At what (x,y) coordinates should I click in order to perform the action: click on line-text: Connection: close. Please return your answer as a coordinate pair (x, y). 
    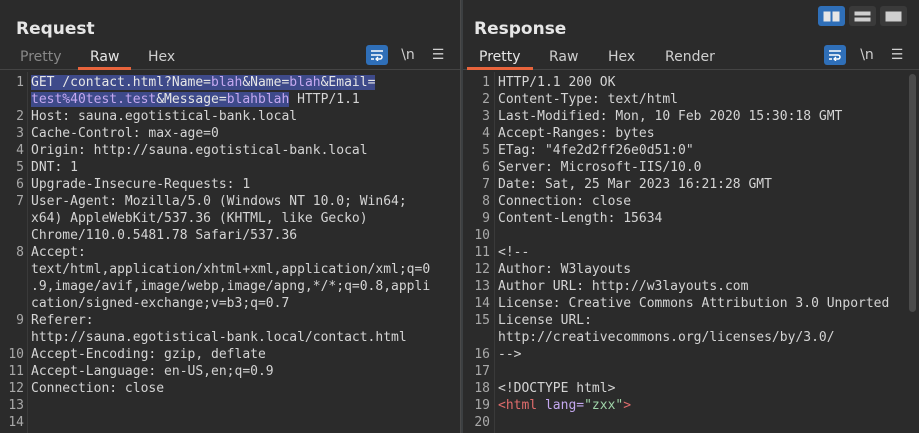
    Looking at the image, I should click on (564, 201).